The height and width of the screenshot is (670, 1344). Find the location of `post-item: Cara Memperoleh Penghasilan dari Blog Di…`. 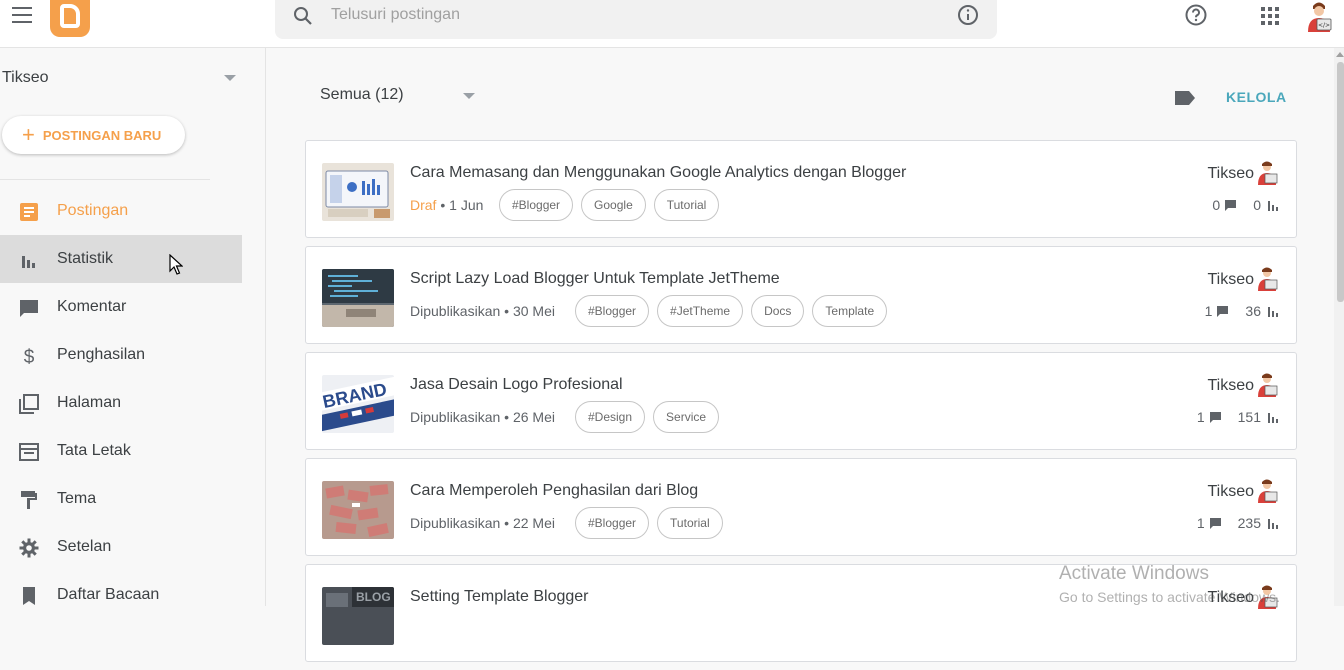

post-item: Cara Memperoleh Penghasilan dari Blog Di… is located at coordinates (801, 507).